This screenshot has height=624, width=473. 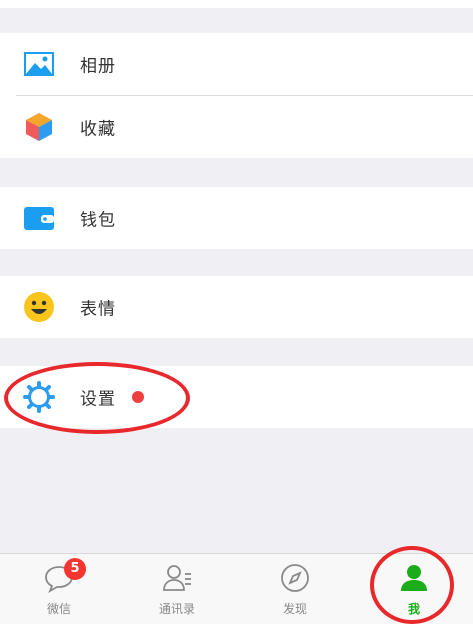 I want to click on album-icon, so click(x=39, y=64).